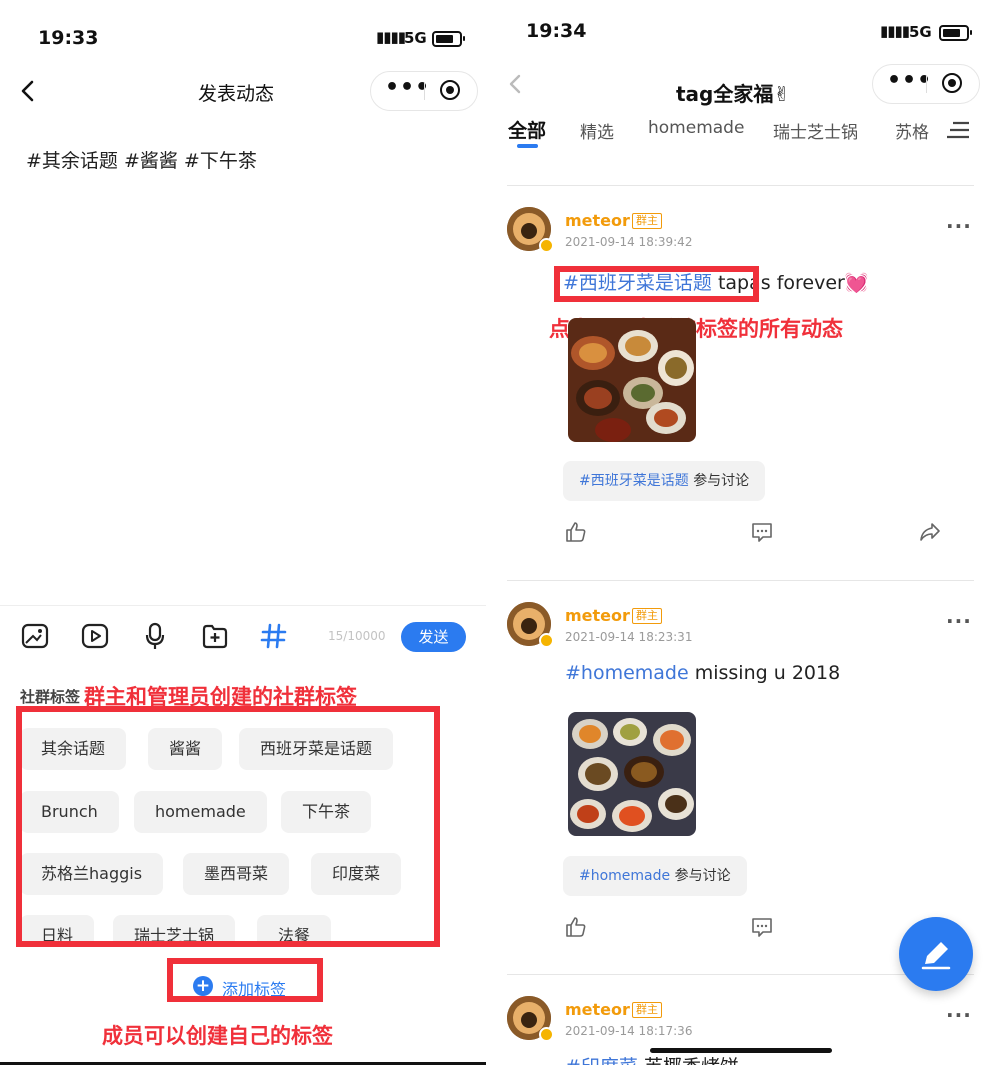  I want to click on page-title: tag全家福✌, so click(733, 94).